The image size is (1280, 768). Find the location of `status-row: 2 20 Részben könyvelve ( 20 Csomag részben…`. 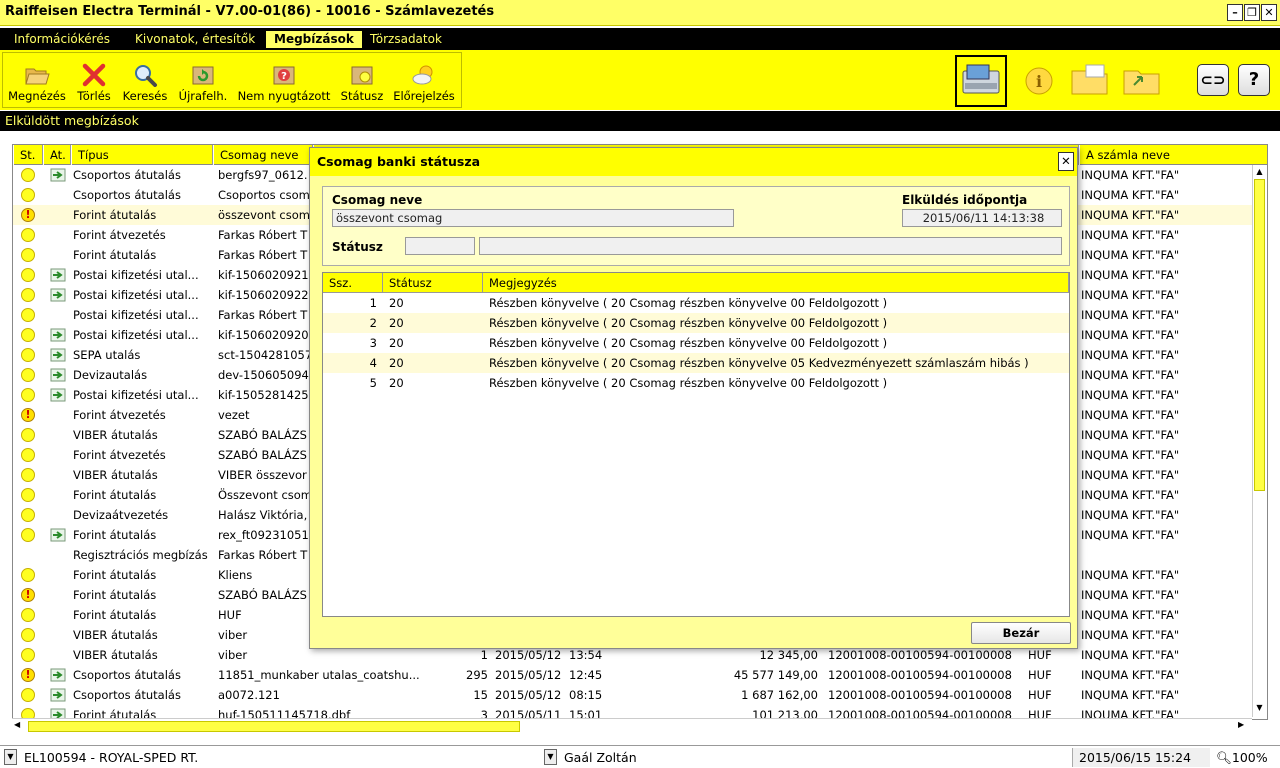

status-row: 2 20 Részben könyvelve ( 20 Csomag részben… is located at coordinates (696, 323).